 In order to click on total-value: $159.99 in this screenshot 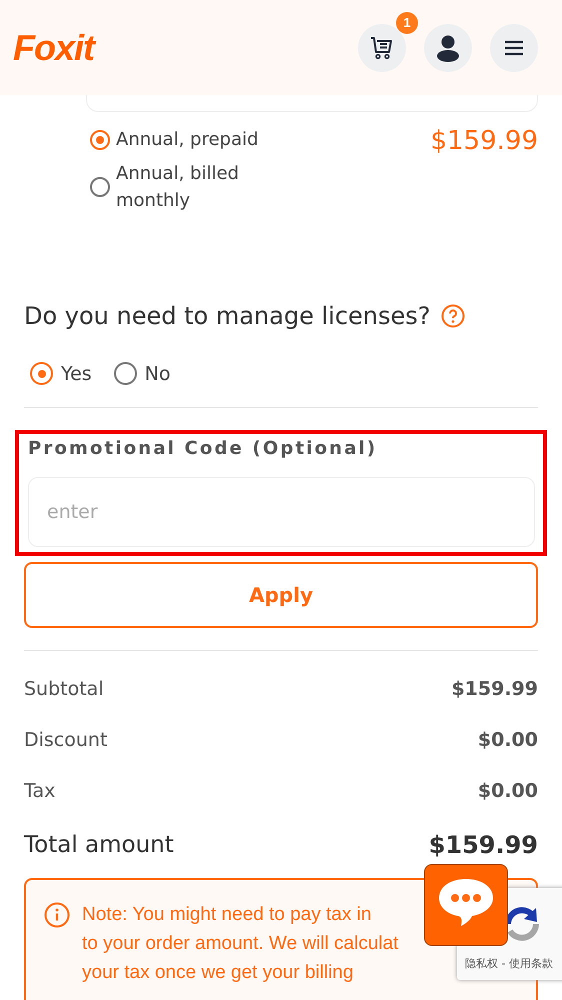, I will do `click(483, 845)`.